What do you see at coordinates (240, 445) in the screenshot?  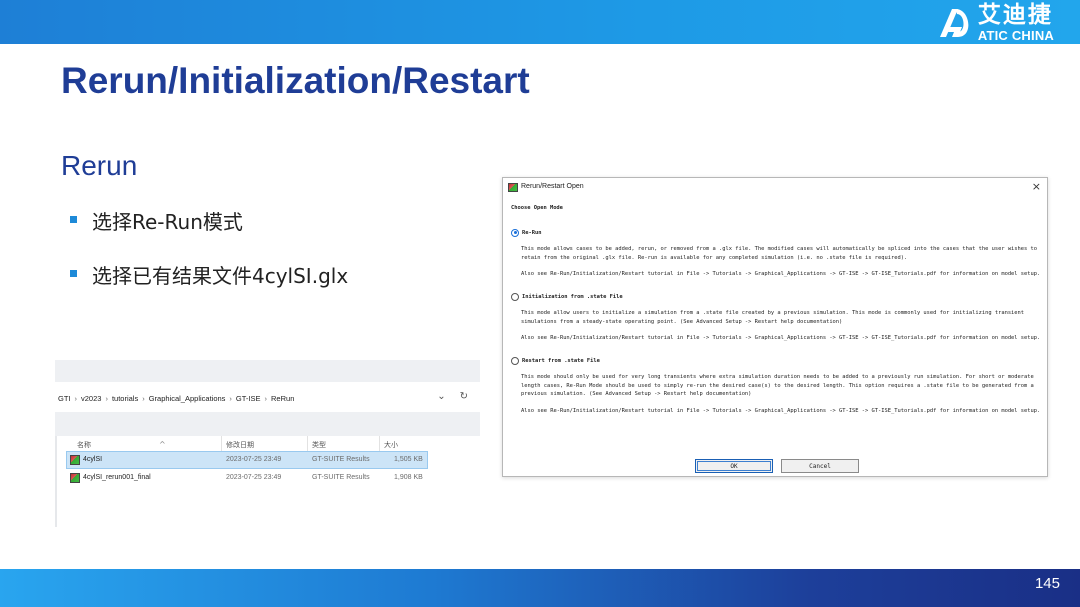 I see `column-date: 修改日期` at bounding box center [240, 445].